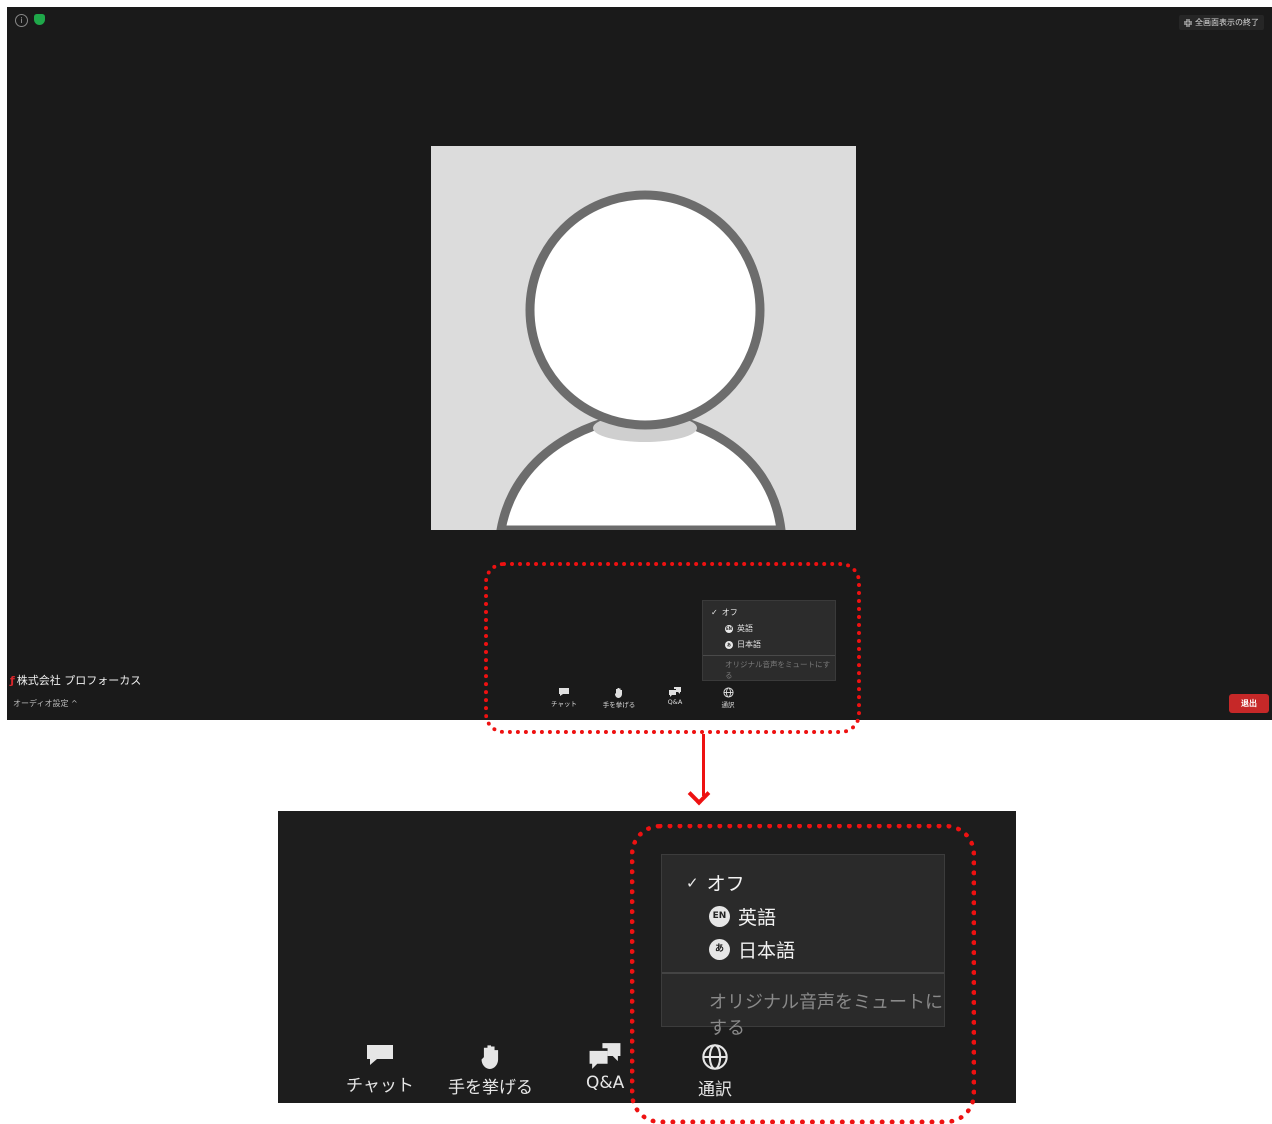  Describe the element at coordinates (699, 794) in the screenshot. I see `arrow-head-icon` at that location.